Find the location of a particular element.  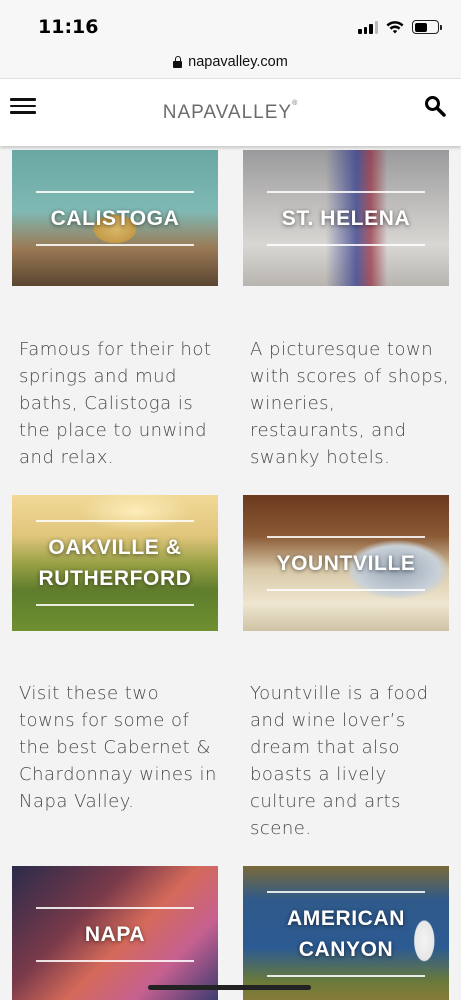

logo-text: NAPAVALLEY is located at coordinates (227, 112).